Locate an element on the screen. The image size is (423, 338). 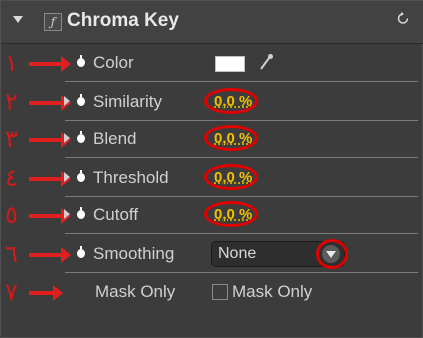
property-label-color: Color is located at coordinates (113, 62).